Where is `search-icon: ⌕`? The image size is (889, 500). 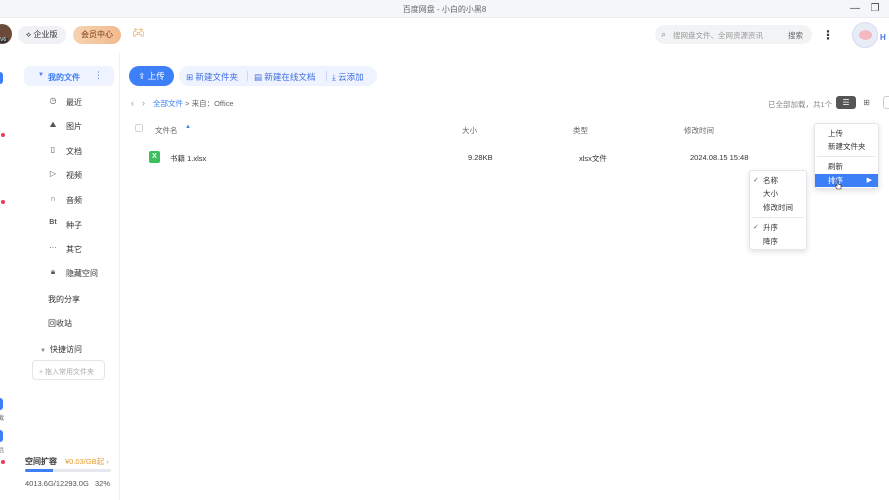 search-icon: ⌕ is located at coordinates (664, 34).